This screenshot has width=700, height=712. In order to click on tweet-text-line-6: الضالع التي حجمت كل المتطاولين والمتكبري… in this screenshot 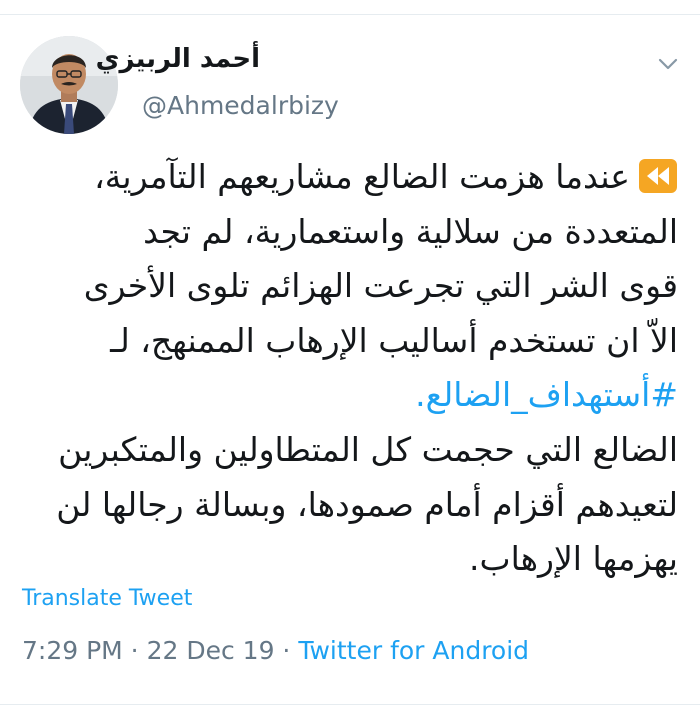, I will do `click(368, 449)`.